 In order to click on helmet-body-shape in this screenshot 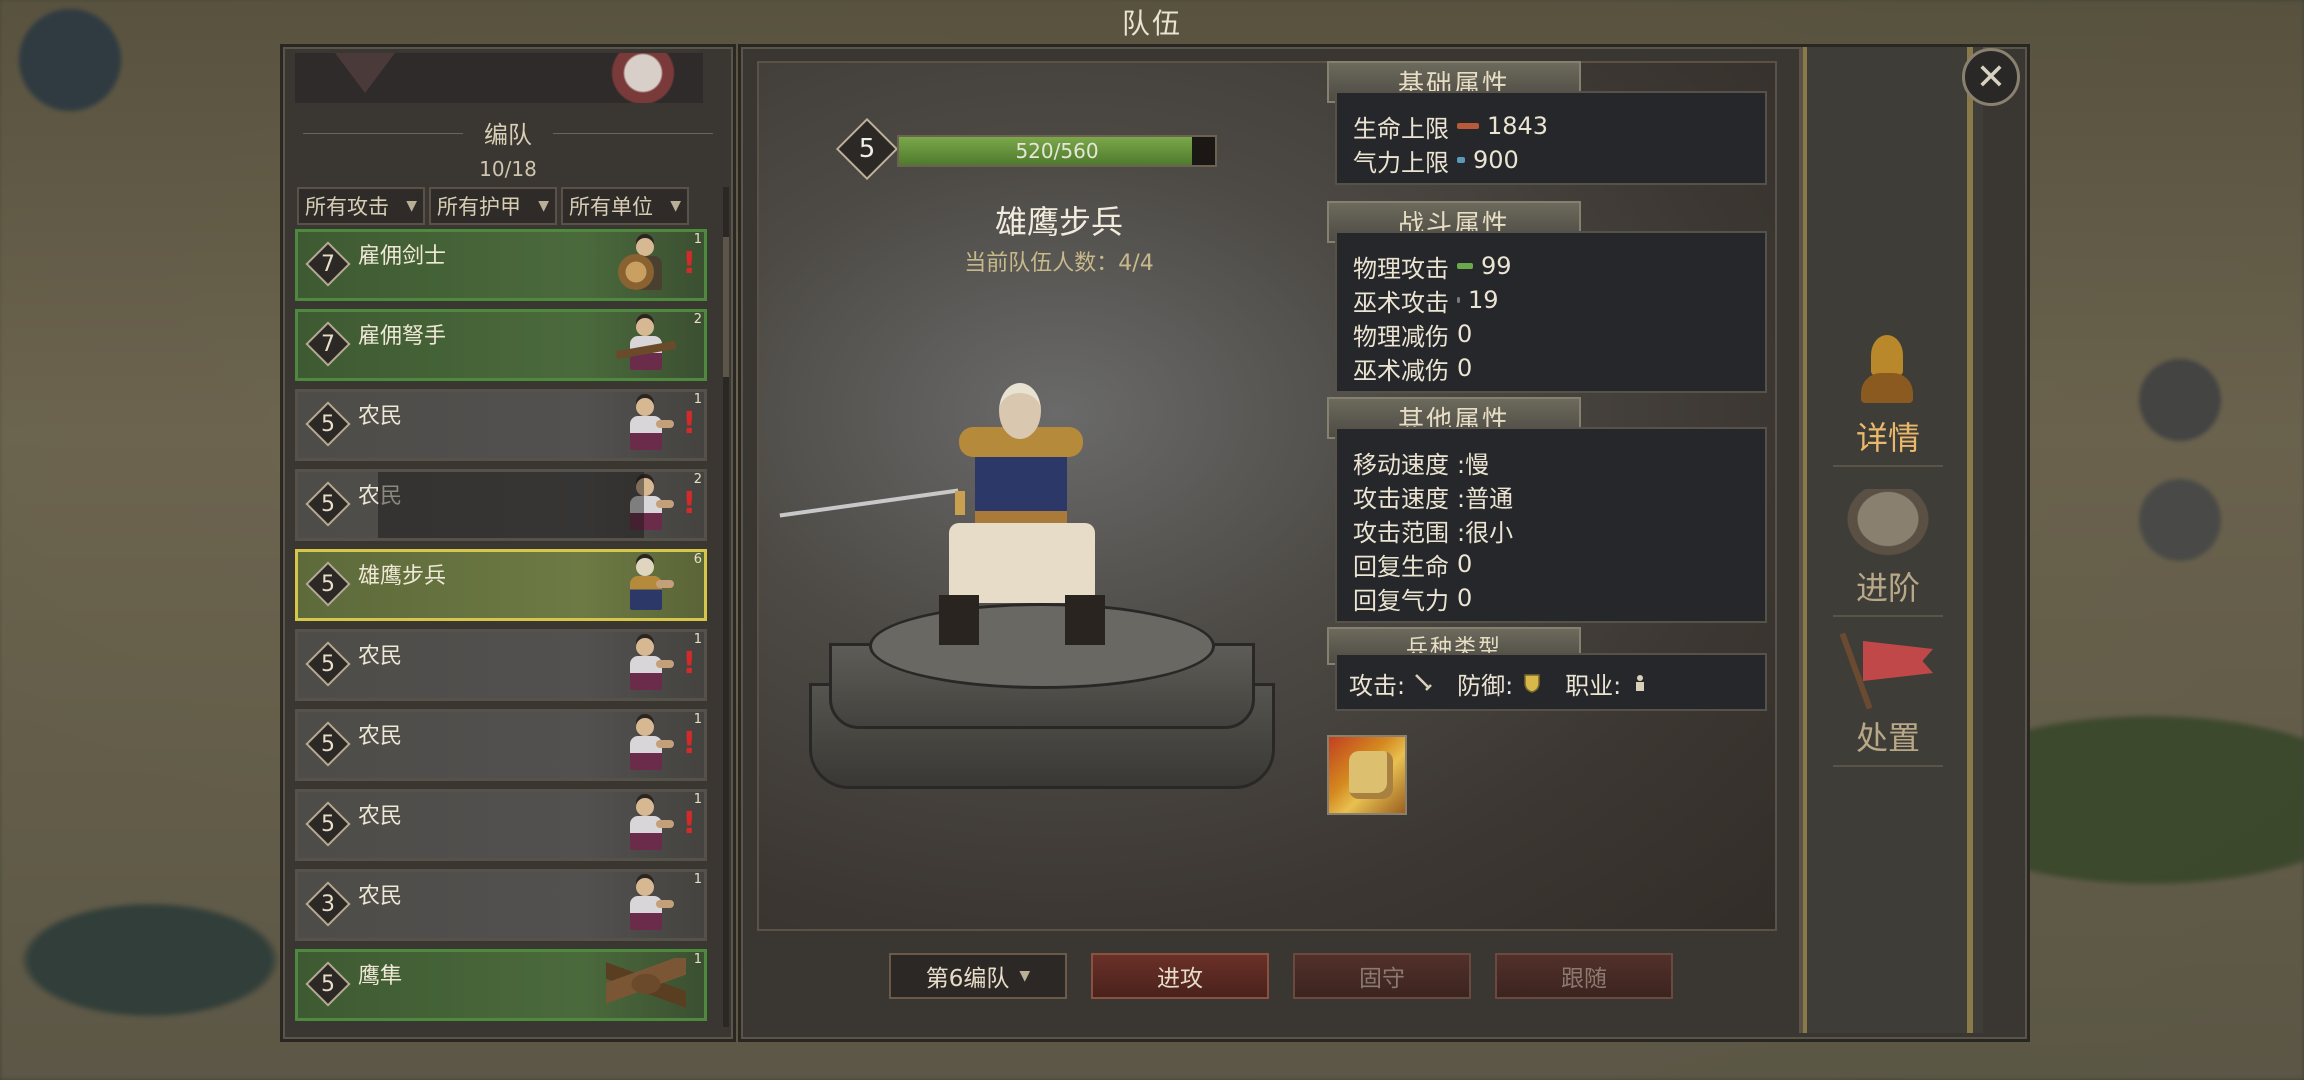, I will do `click(1887, 388)`.